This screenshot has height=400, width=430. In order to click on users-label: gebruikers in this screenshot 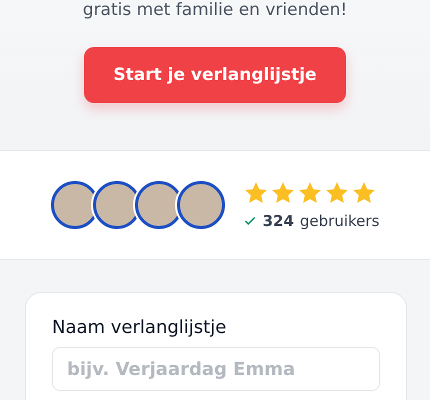, I will do `click(340, 221)`.